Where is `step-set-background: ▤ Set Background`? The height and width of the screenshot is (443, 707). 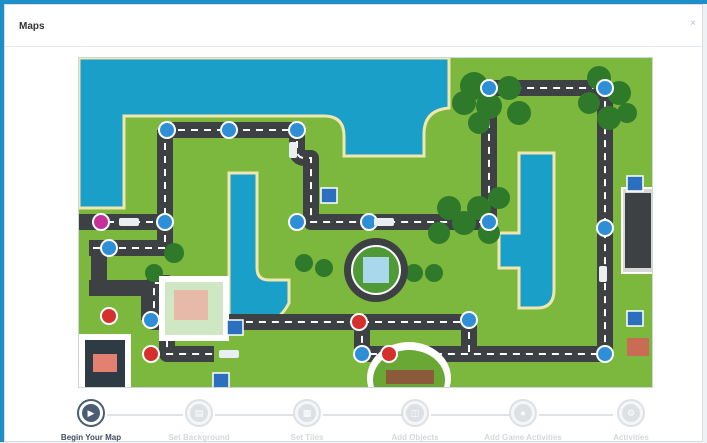
step-set-background: ▤ Set Background is located at coordinates (199, 420).